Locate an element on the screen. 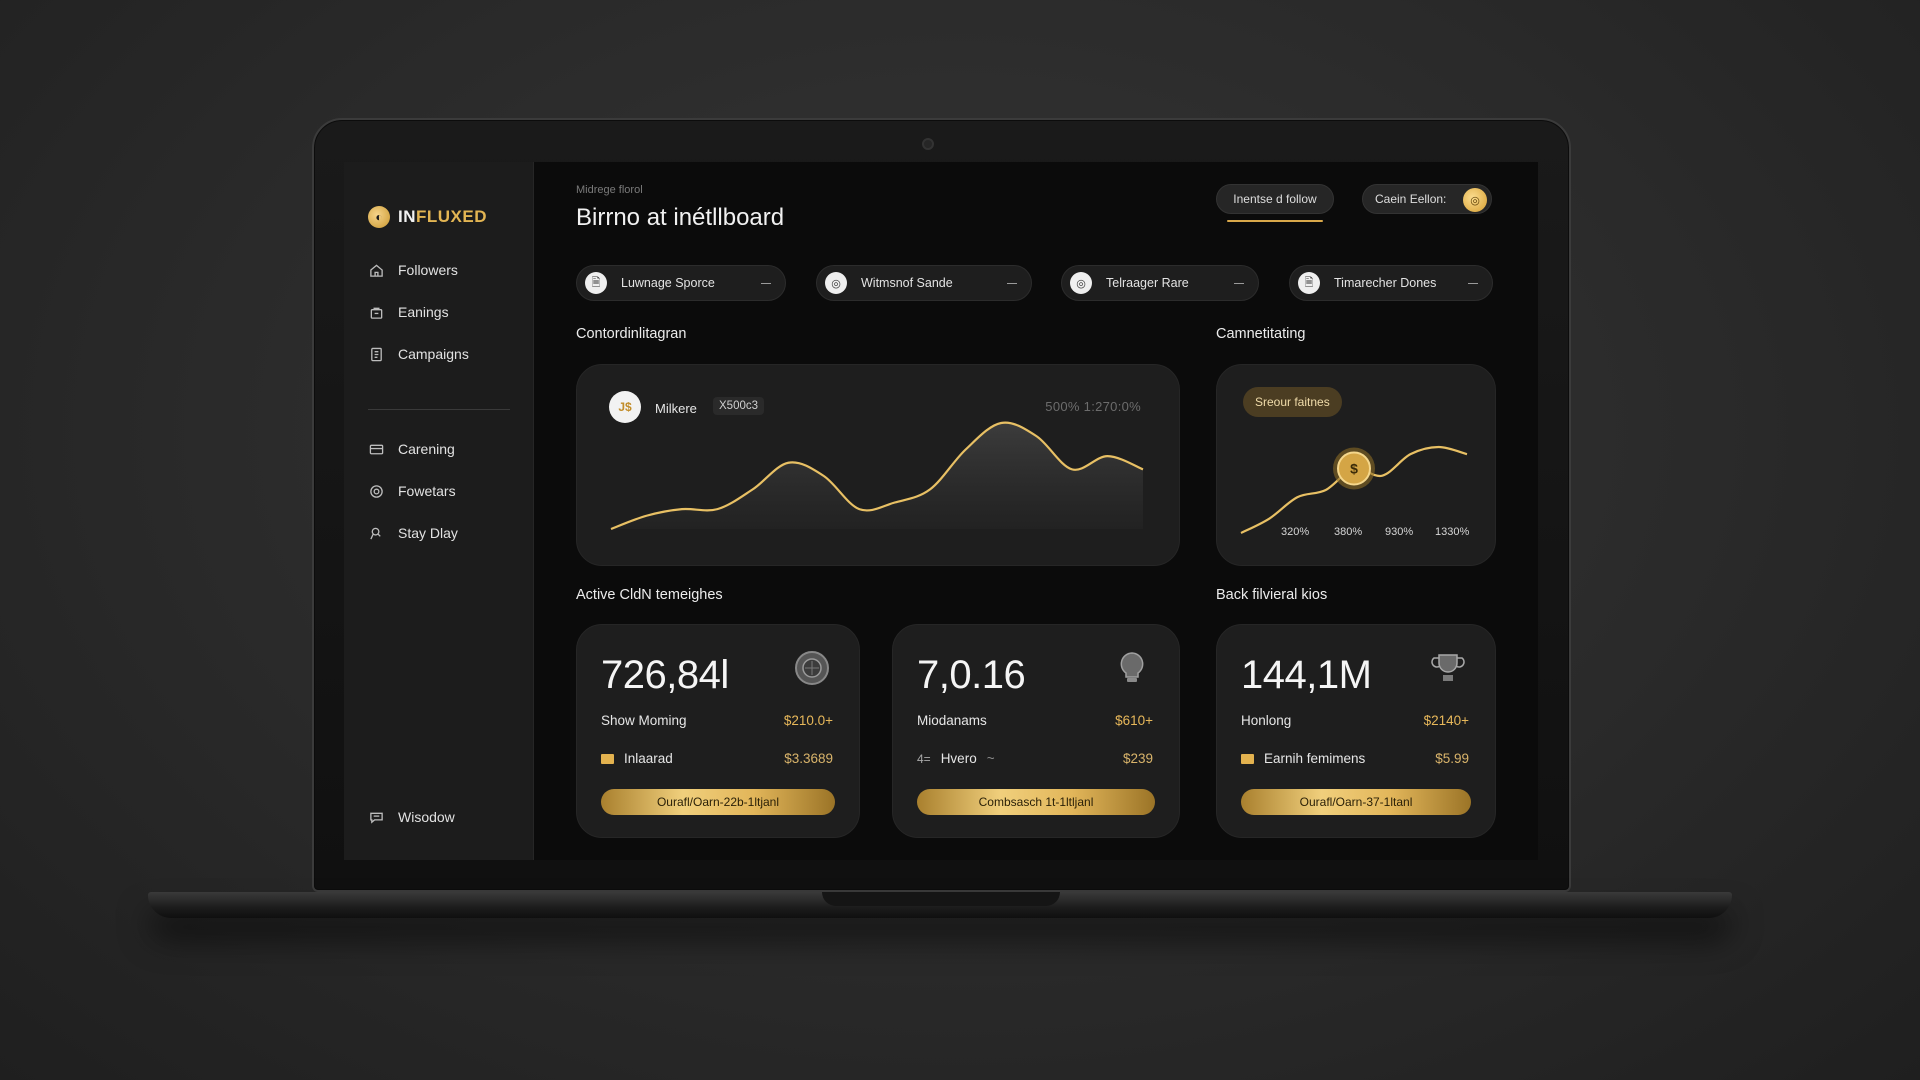 The image size is (1920, 1080). filter-chip-witmsnof-sande: ◎ Witmsnof Sande is located at coordinates (924, 283).